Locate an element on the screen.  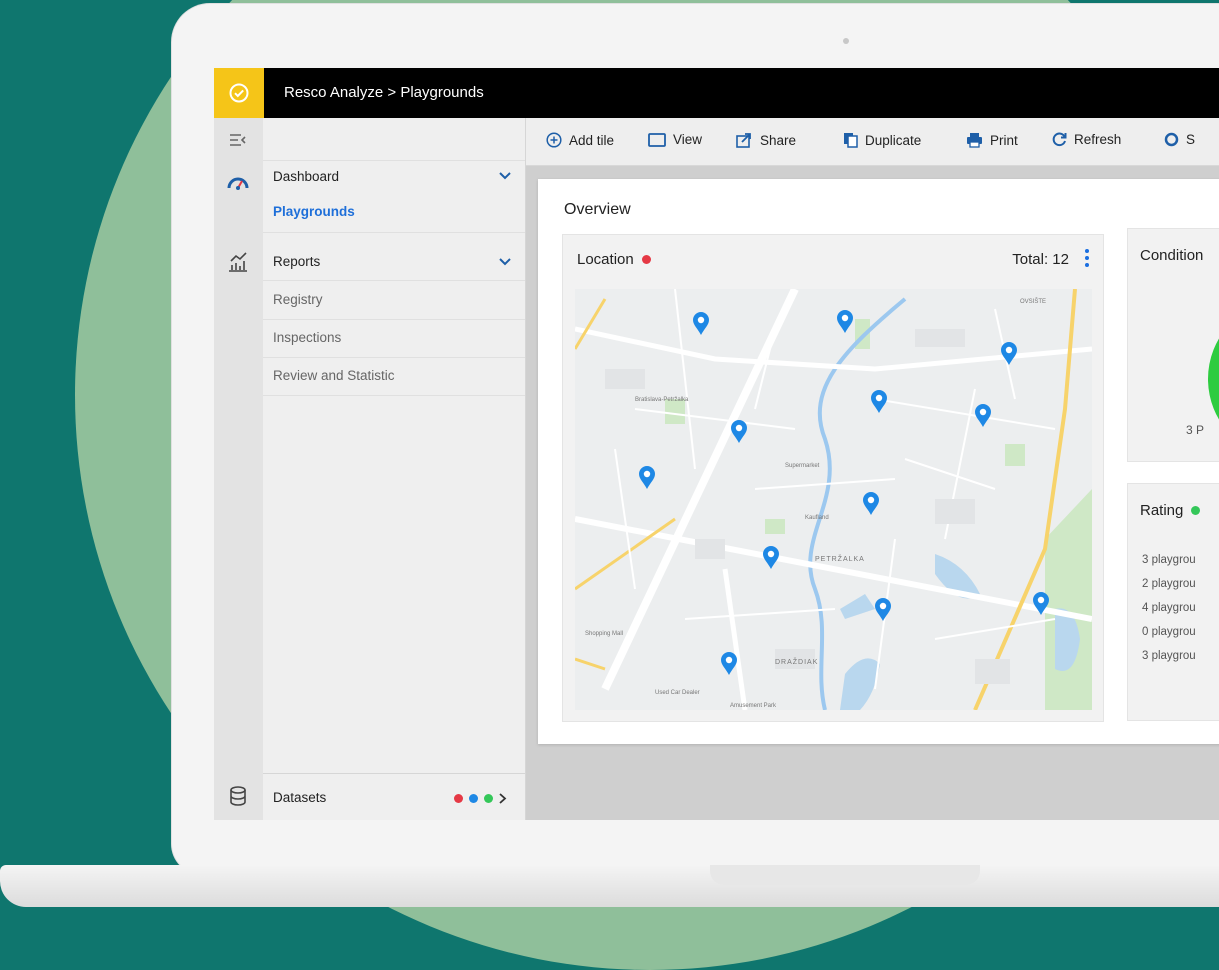
sidebar-rail is located at coordinates (238, 469).